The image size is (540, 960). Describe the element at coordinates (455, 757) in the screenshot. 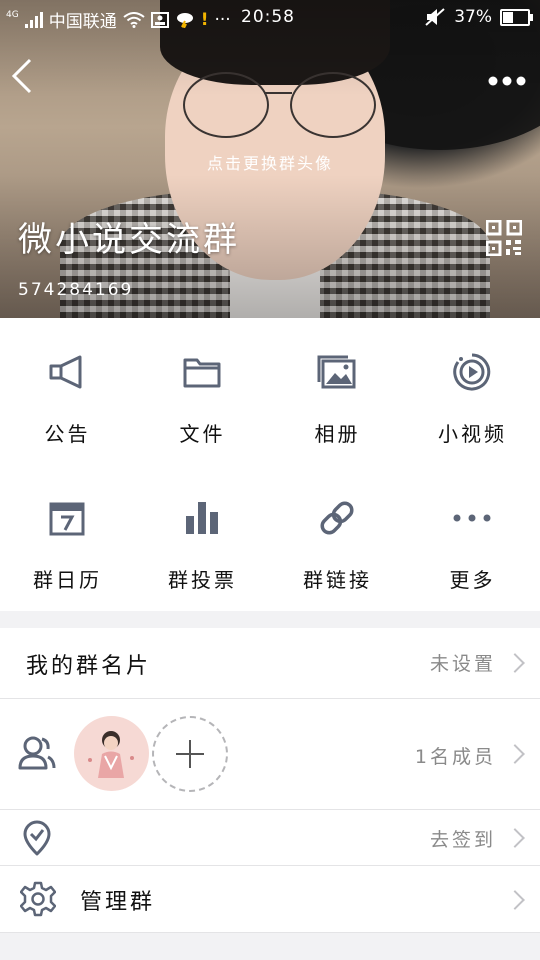

I see `member-count: 1名成员` at that location.